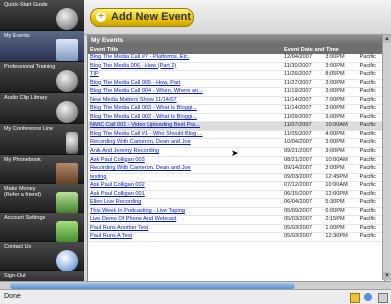 This screenshot has height=304, width=391. I want to click on sidebar-item-my-conference-line: My Conference Line, so click(42, 139).